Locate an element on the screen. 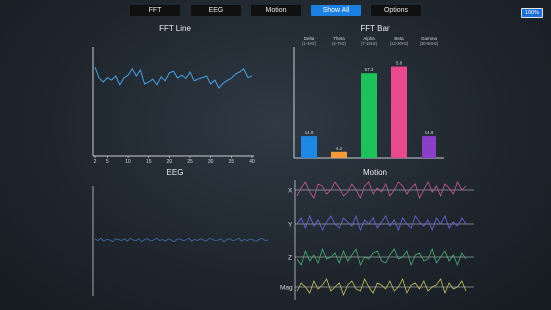 The height and width of the screenshot is (310, 551). fft-line-series is located at coordinates (173, 78).